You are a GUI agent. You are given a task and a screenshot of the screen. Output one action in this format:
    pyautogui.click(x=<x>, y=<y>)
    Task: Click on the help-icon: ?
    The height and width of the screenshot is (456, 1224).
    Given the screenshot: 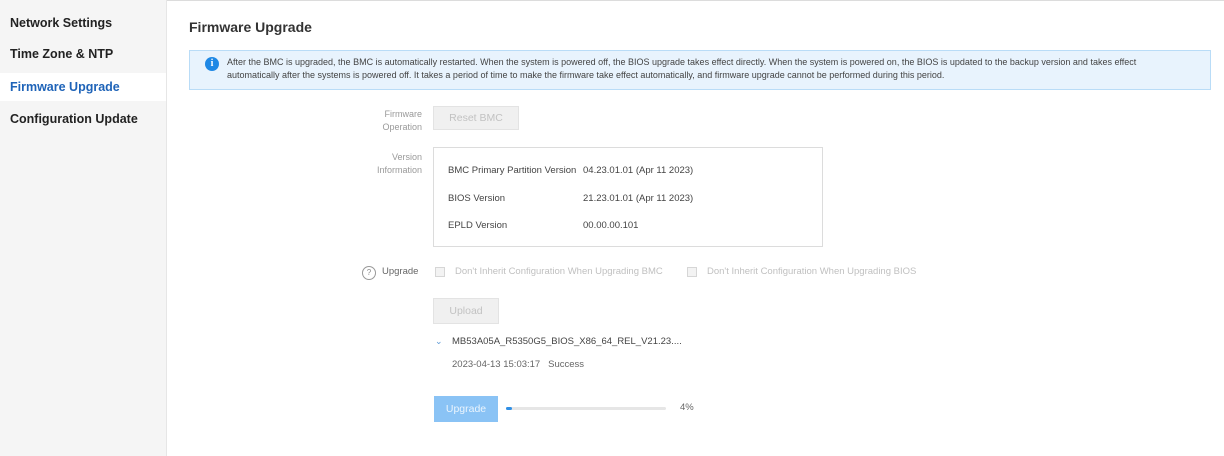 What is the action you would take?
    pyautogui.click(x=369, y=273)
    